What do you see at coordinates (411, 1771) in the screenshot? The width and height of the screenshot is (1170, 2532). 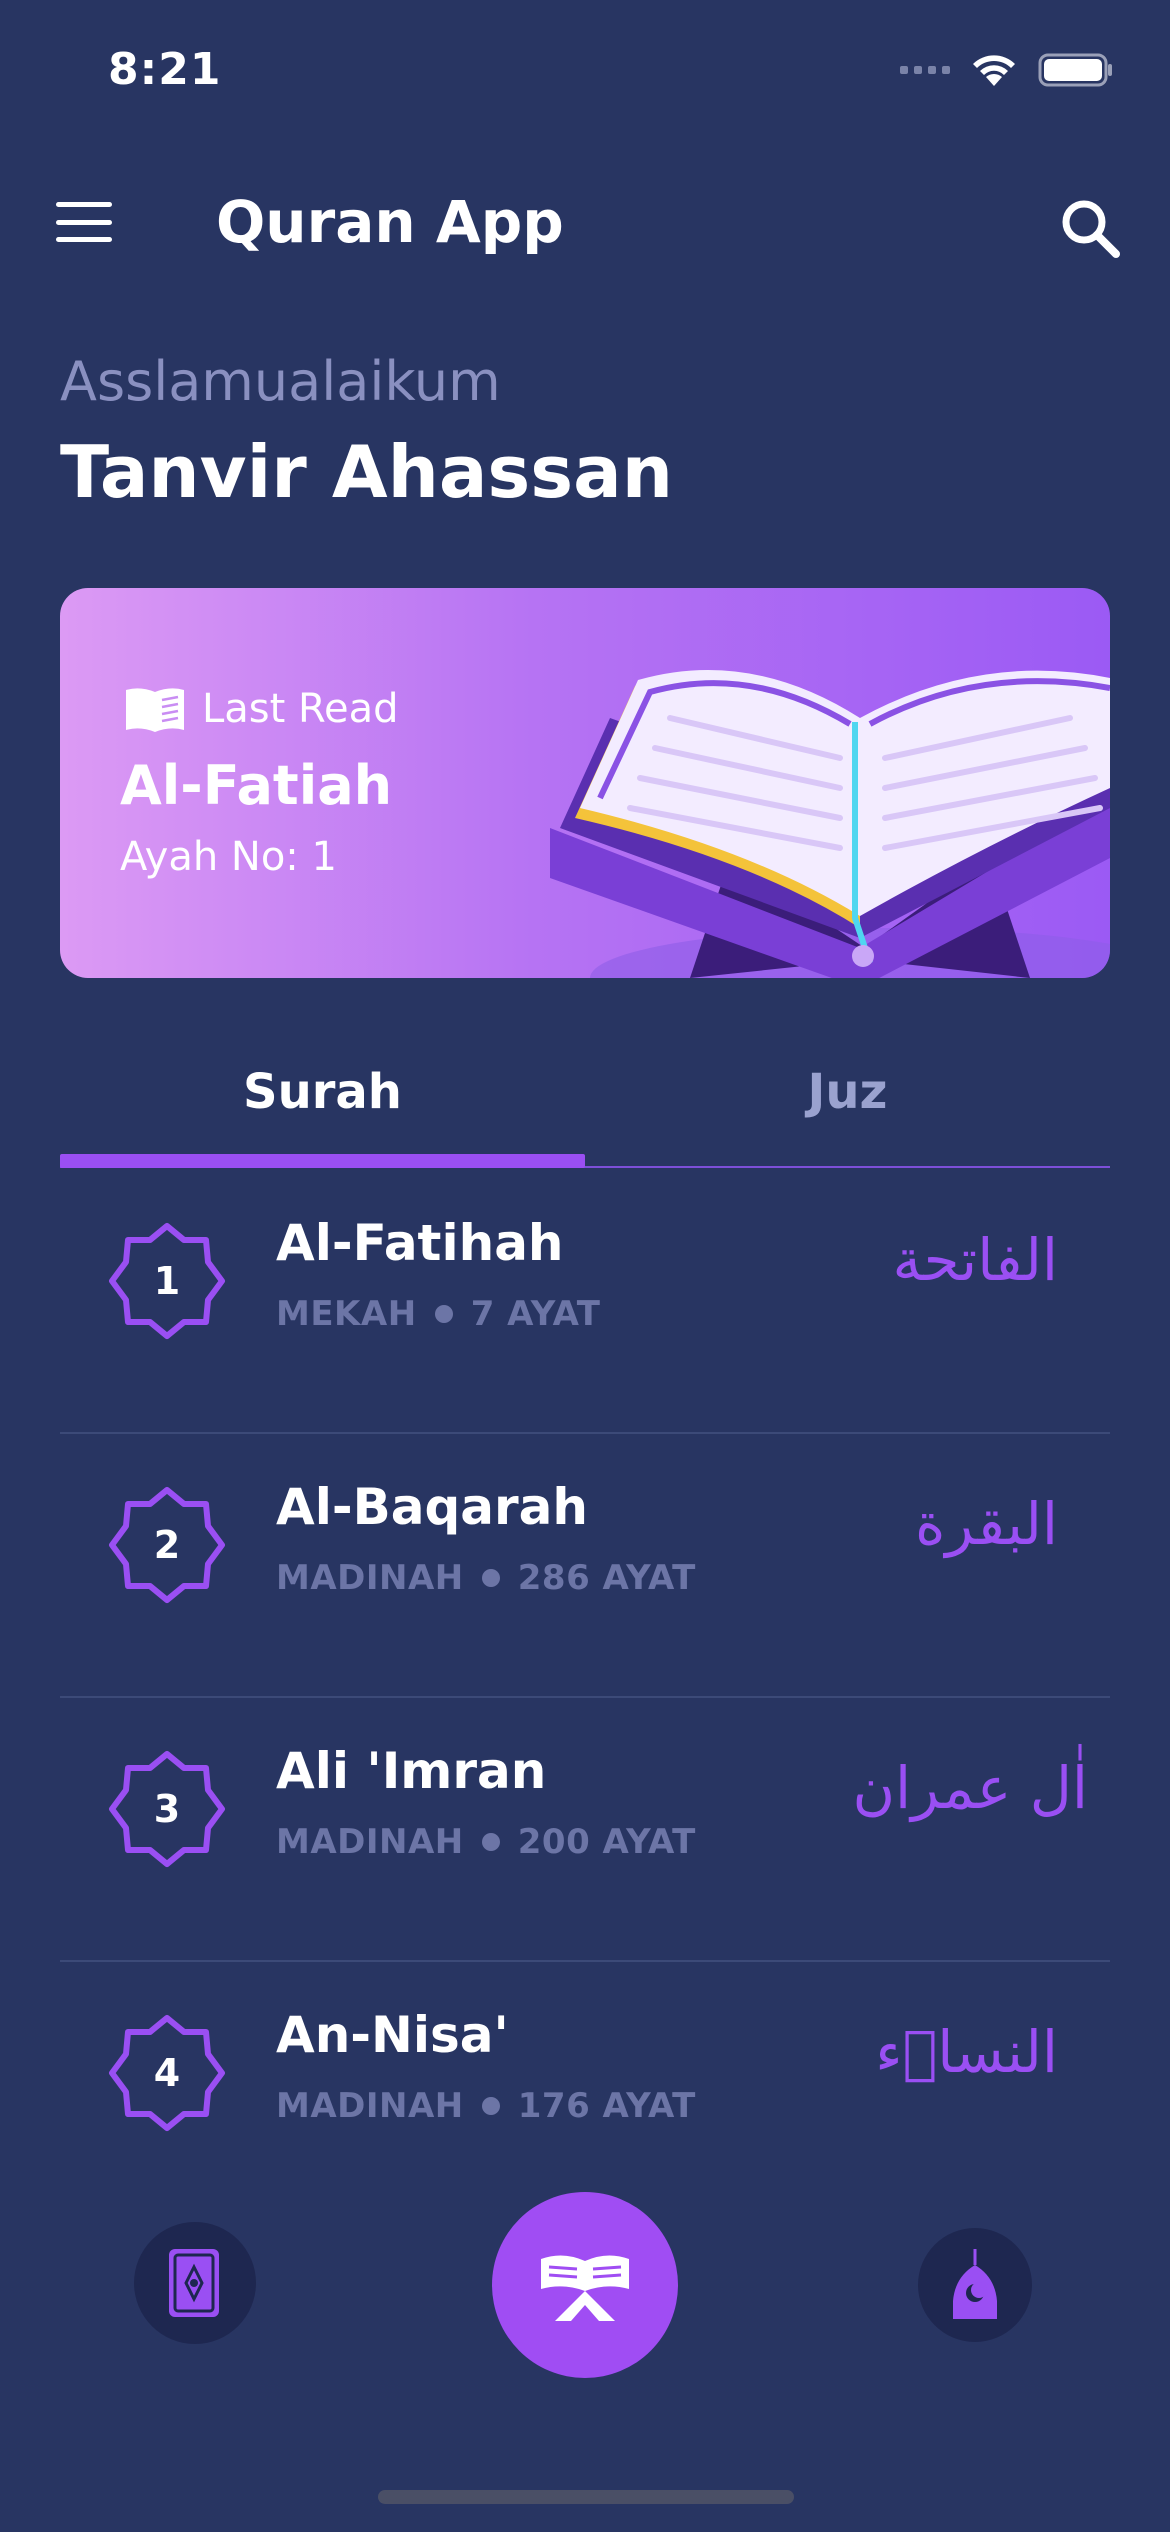 I see `surah-name: Ali 'Imran` at bounding box center [411, 1771].